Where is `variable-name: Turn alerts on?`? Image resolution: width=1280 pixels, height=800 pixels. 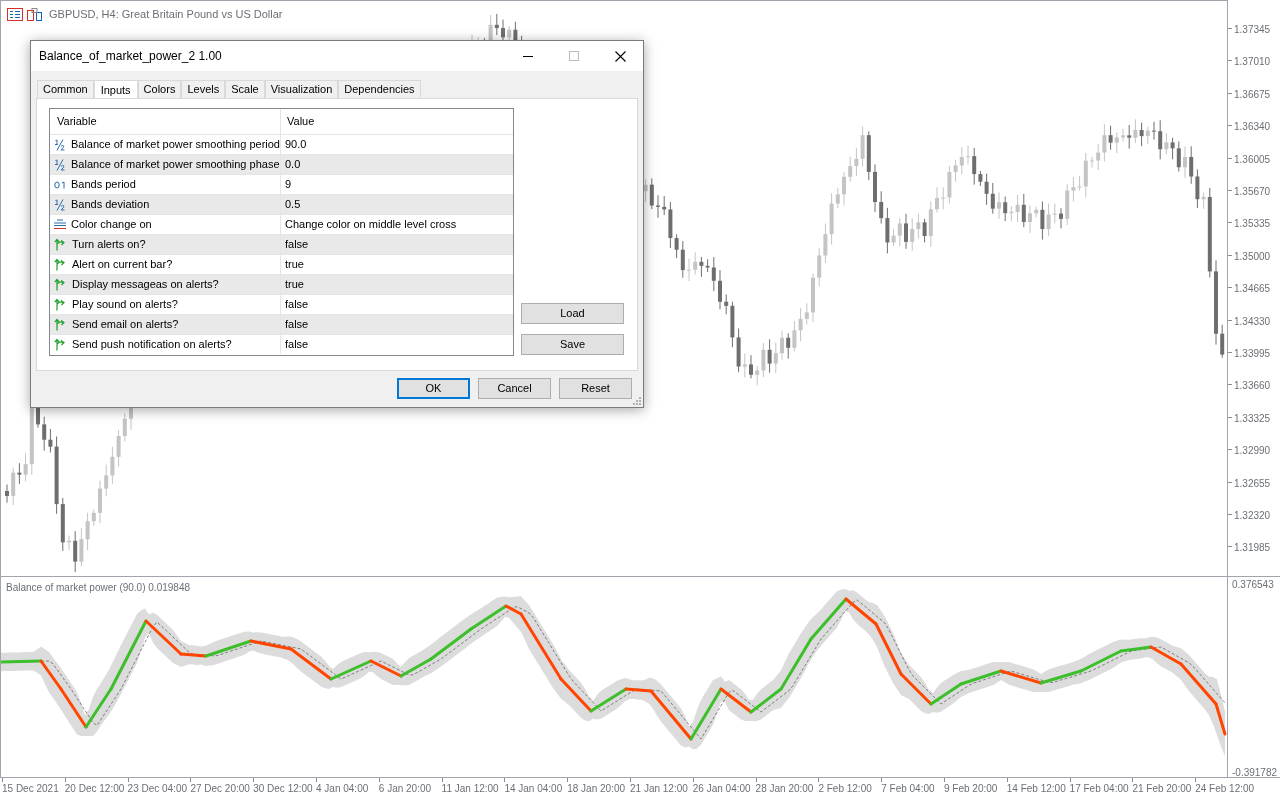 variable-name: Turn alerts on? is located at coordinates (109, 245).